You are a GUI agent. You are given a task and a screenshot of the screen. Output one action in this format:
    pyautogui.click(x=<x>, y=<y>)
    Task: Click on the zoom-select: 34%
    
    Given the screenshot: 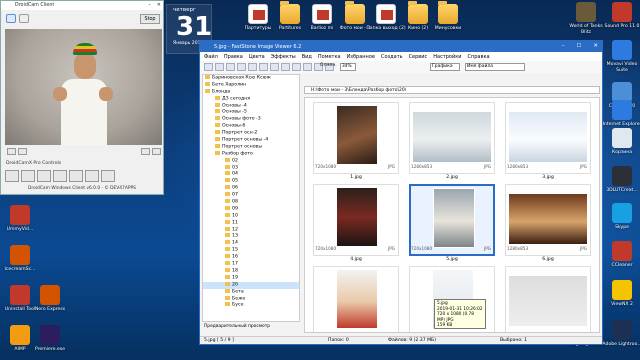 What is the action you would take?
    pyautogui.click(x=348, y=67)
    